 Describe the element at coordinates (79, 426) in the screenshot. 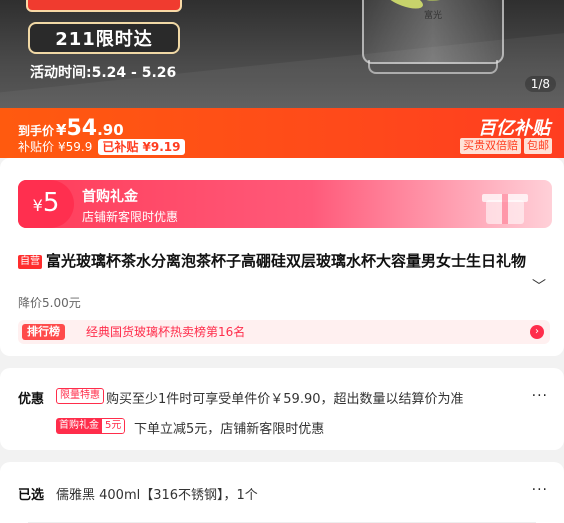

I see `first-purchase-tag-label: 首购礼金` at that location.